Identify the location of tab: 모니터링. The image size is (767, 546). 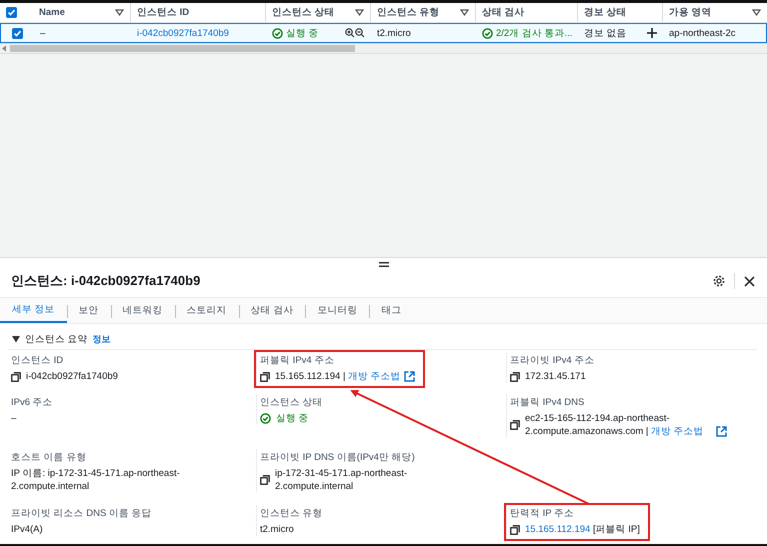
(337, 310).